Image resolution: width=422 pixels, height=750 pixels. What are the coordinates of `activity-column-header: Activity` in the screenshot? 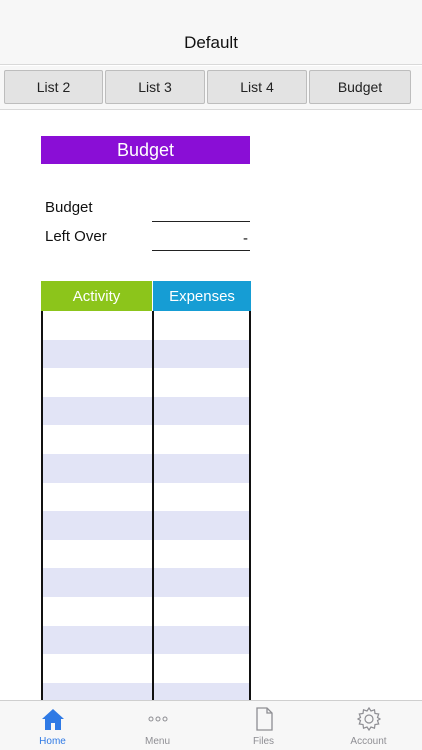 It's located at (96, 296).